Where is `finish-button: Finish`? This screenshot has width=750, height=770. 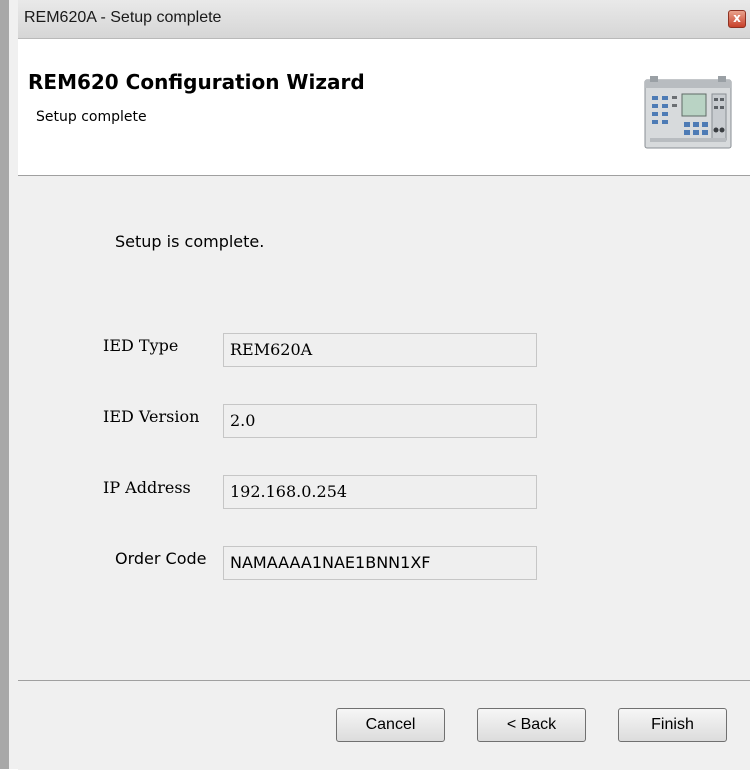 finish-button: Finish is located at coordinates (672, 725).